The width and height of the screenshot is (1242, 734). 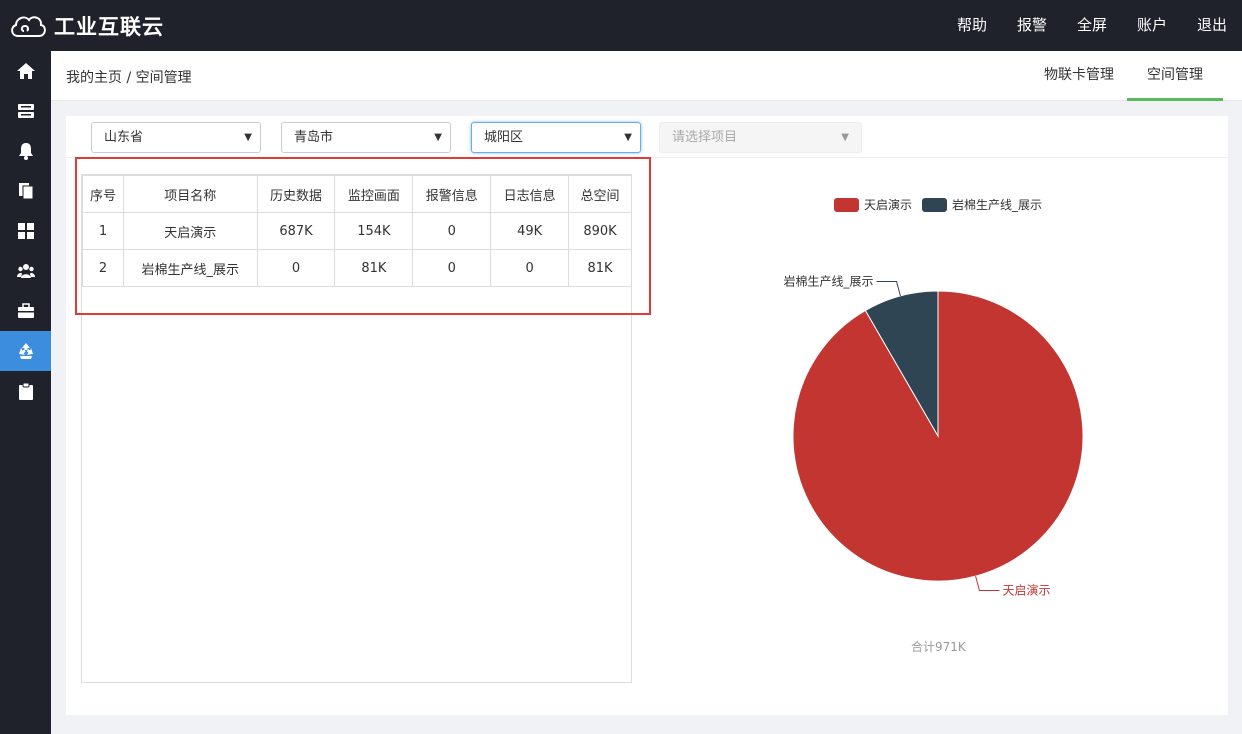 I want to click on filter-bar: 山东省 ▼ 青岛市 ▼ 城阳区 ▼ 请选择项目 ▼, so click(x=647, y=137).